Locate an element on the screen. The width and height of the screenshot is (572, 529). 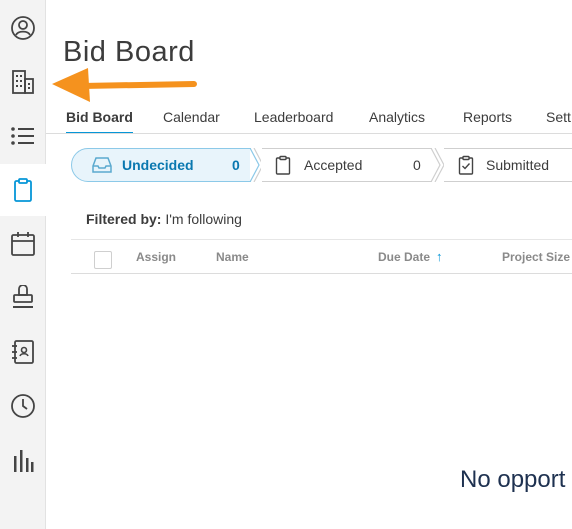
tab-calendar: Calendar is located at coordinates (191, 121).